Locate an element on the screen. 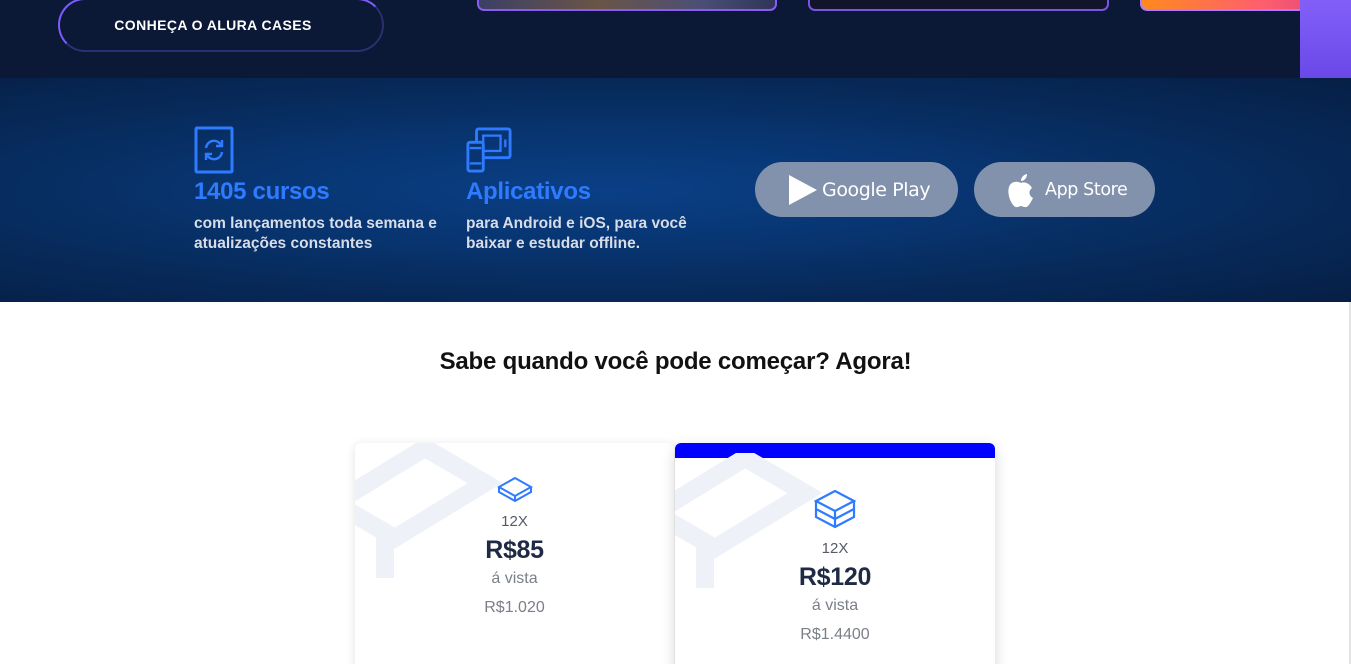 The height and width of the screenshot is (664, 1351). feature-title: 1405 cursos is located at coordinates (262, 191).